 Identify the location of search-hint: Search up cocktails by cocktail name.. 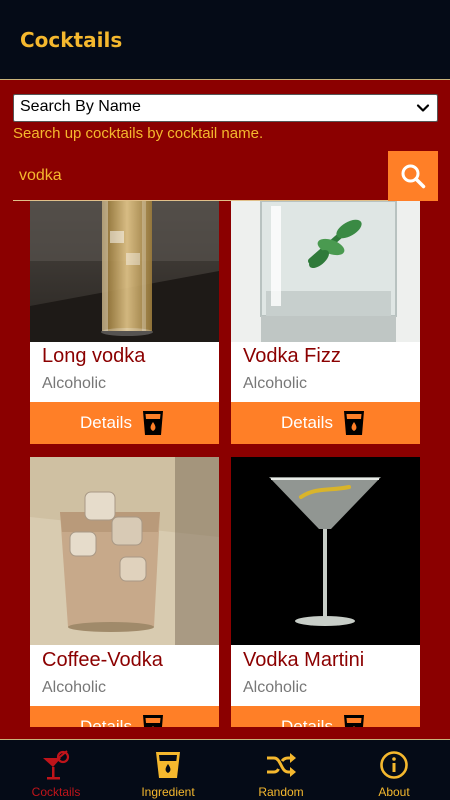
(138, 133).